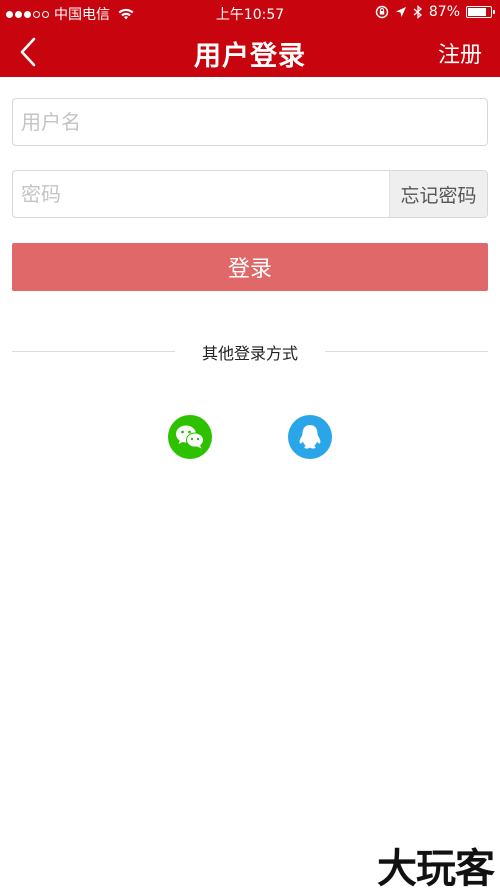  What do you see at coordinates (249, 353) in the screenshot?
I see `other-login-label: 其他登录方式` at bounding box center [249, 353].